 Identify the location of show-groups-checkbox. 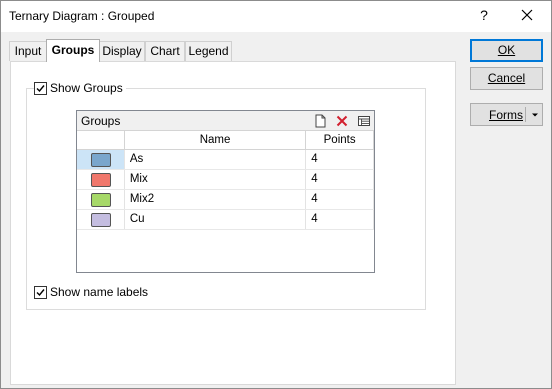
(40, 88).